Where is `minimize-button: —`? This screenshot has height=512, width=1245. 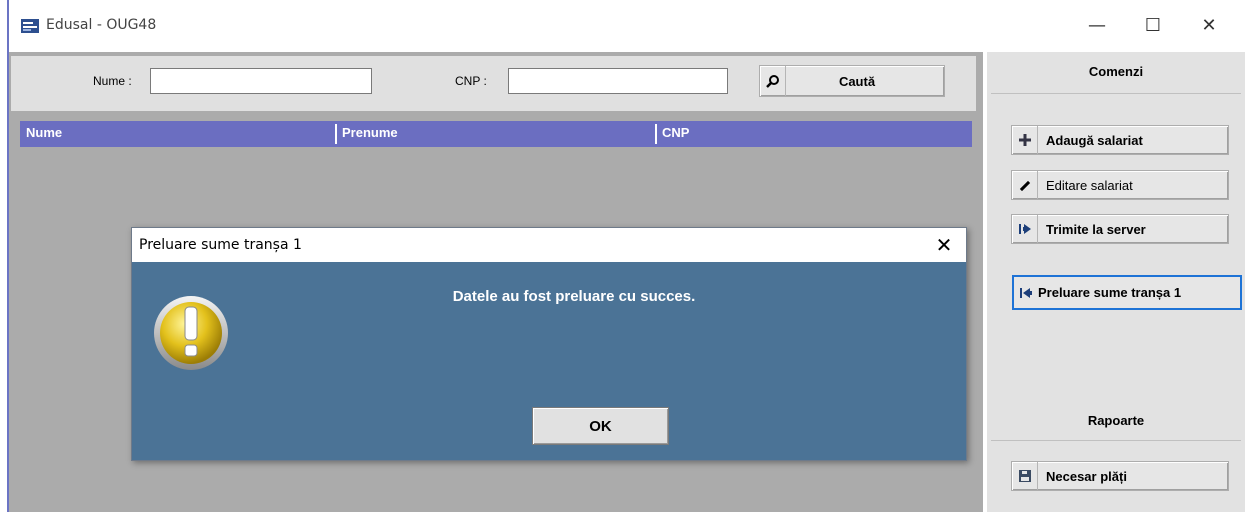
minimize-button: — is located at coordinates (1097, 25).